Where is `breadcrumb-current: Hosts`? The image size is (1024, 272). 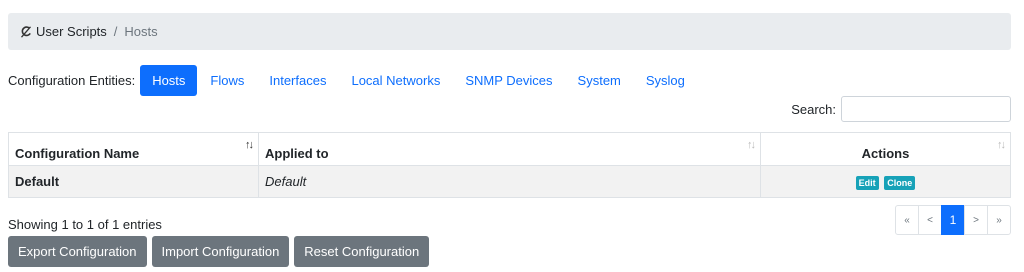 breadcrumb-current: Hosts is located at coordinates (141, 31).